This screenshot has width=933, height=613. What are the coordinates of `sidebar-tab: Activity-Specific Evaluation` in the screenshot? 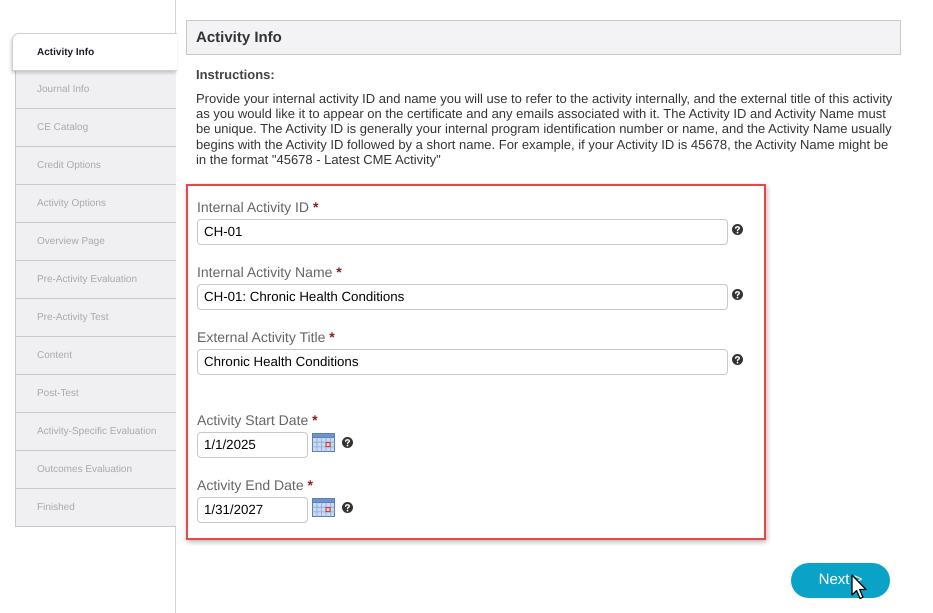 It's located at (95, 432).